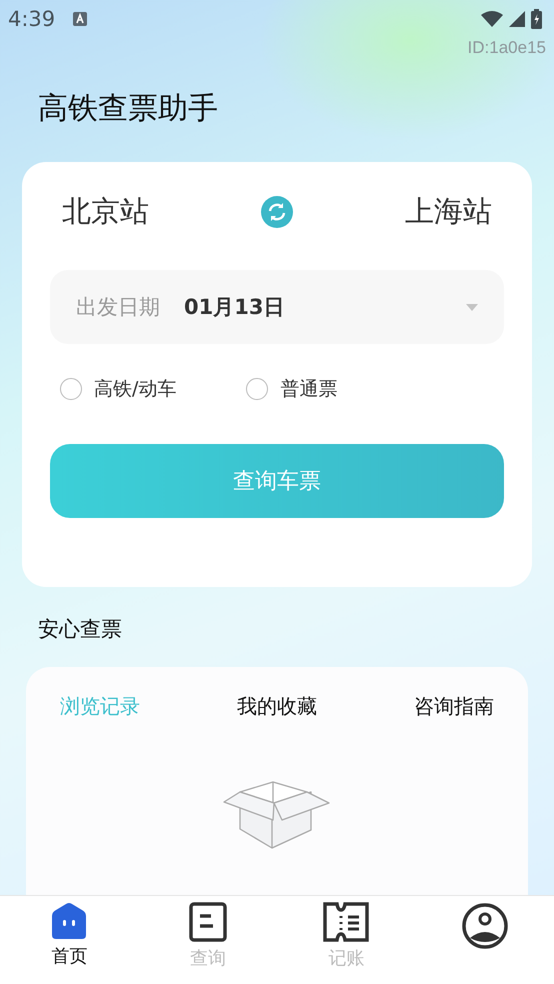  I want to click on tab: 咨询指南, so click(454, 706).